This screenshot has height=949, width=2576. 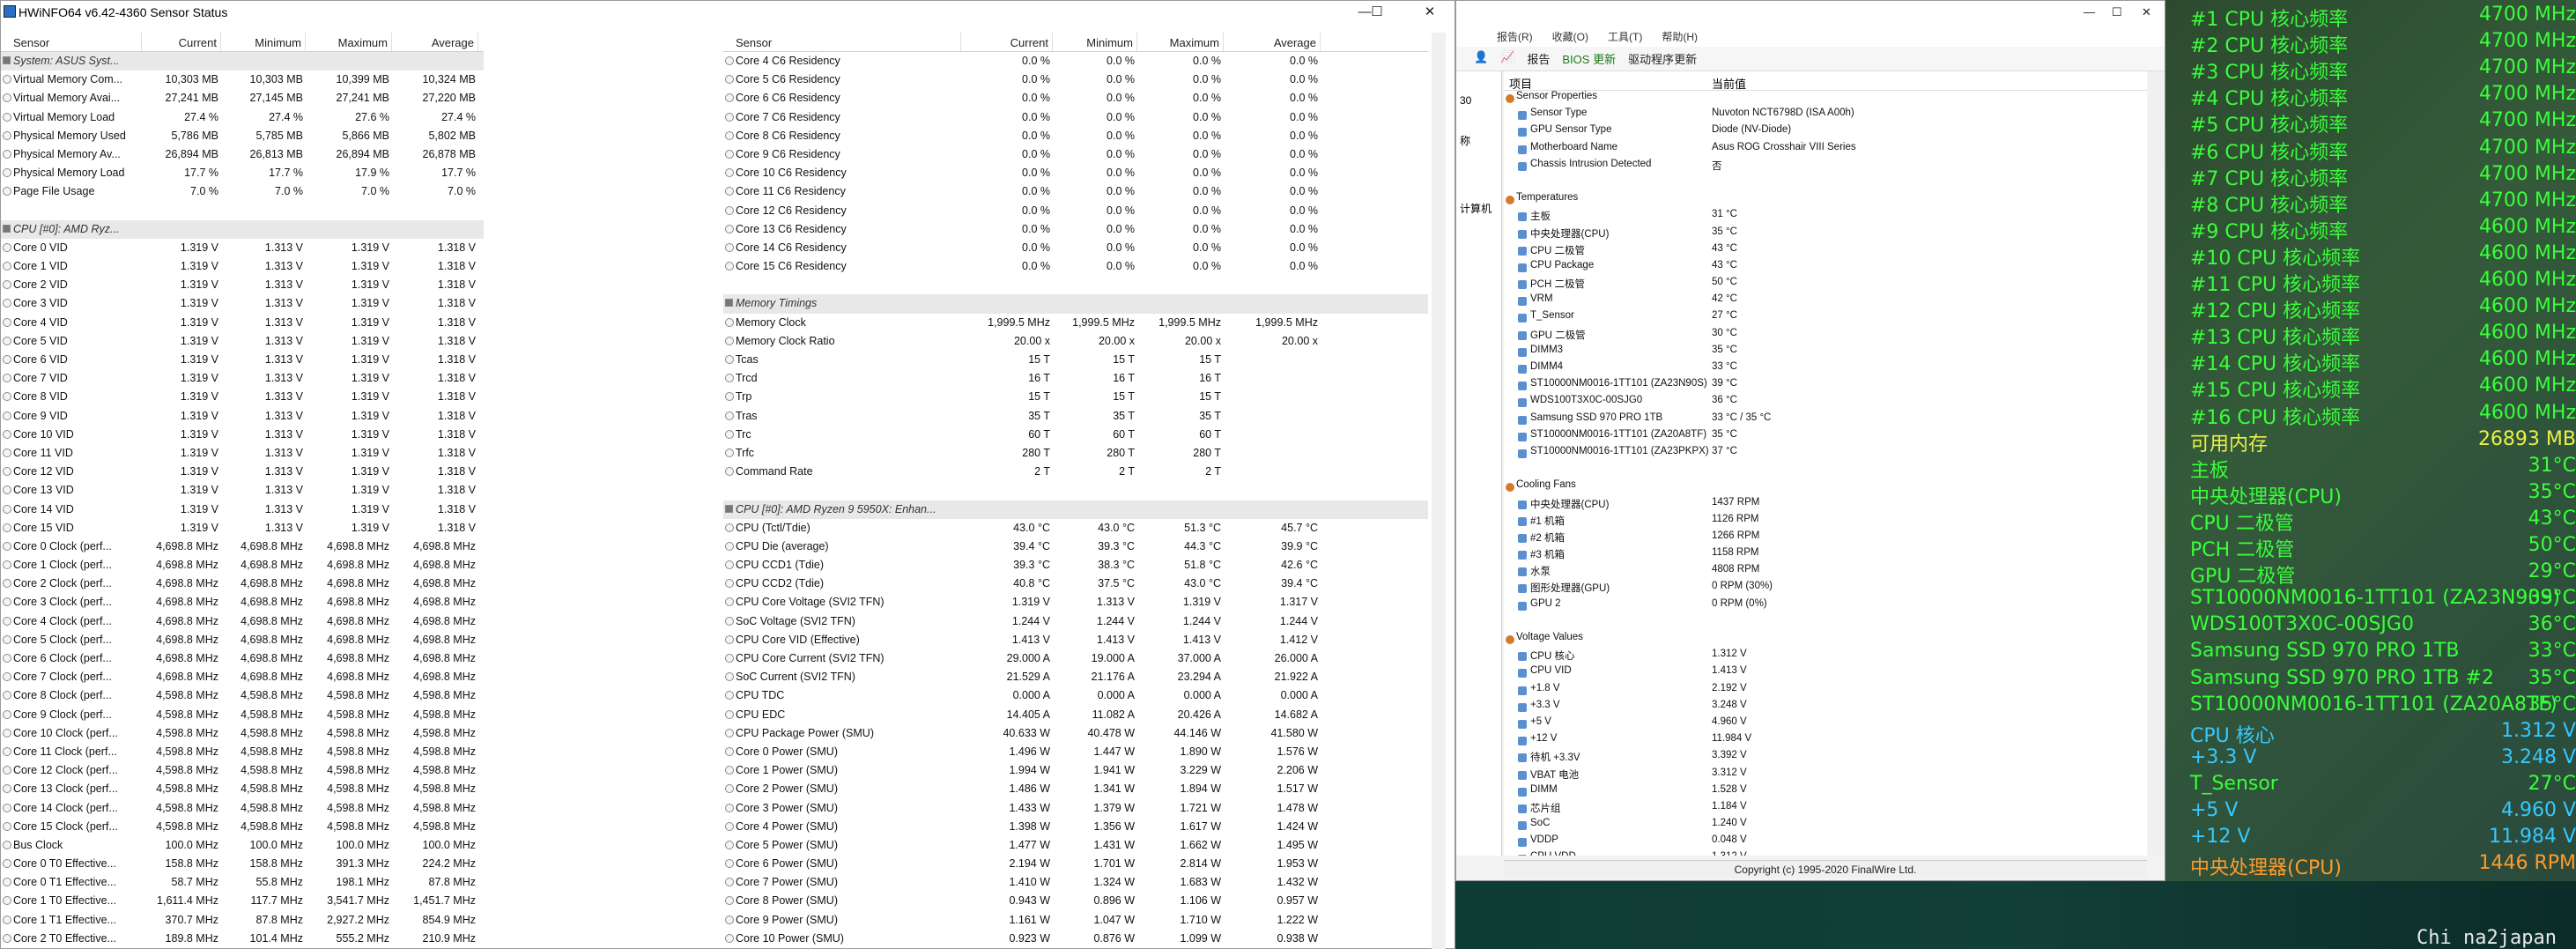 I want to click on sensor-row: Trp 15 T 15 T 15 T, so click(x=1075, y=397).